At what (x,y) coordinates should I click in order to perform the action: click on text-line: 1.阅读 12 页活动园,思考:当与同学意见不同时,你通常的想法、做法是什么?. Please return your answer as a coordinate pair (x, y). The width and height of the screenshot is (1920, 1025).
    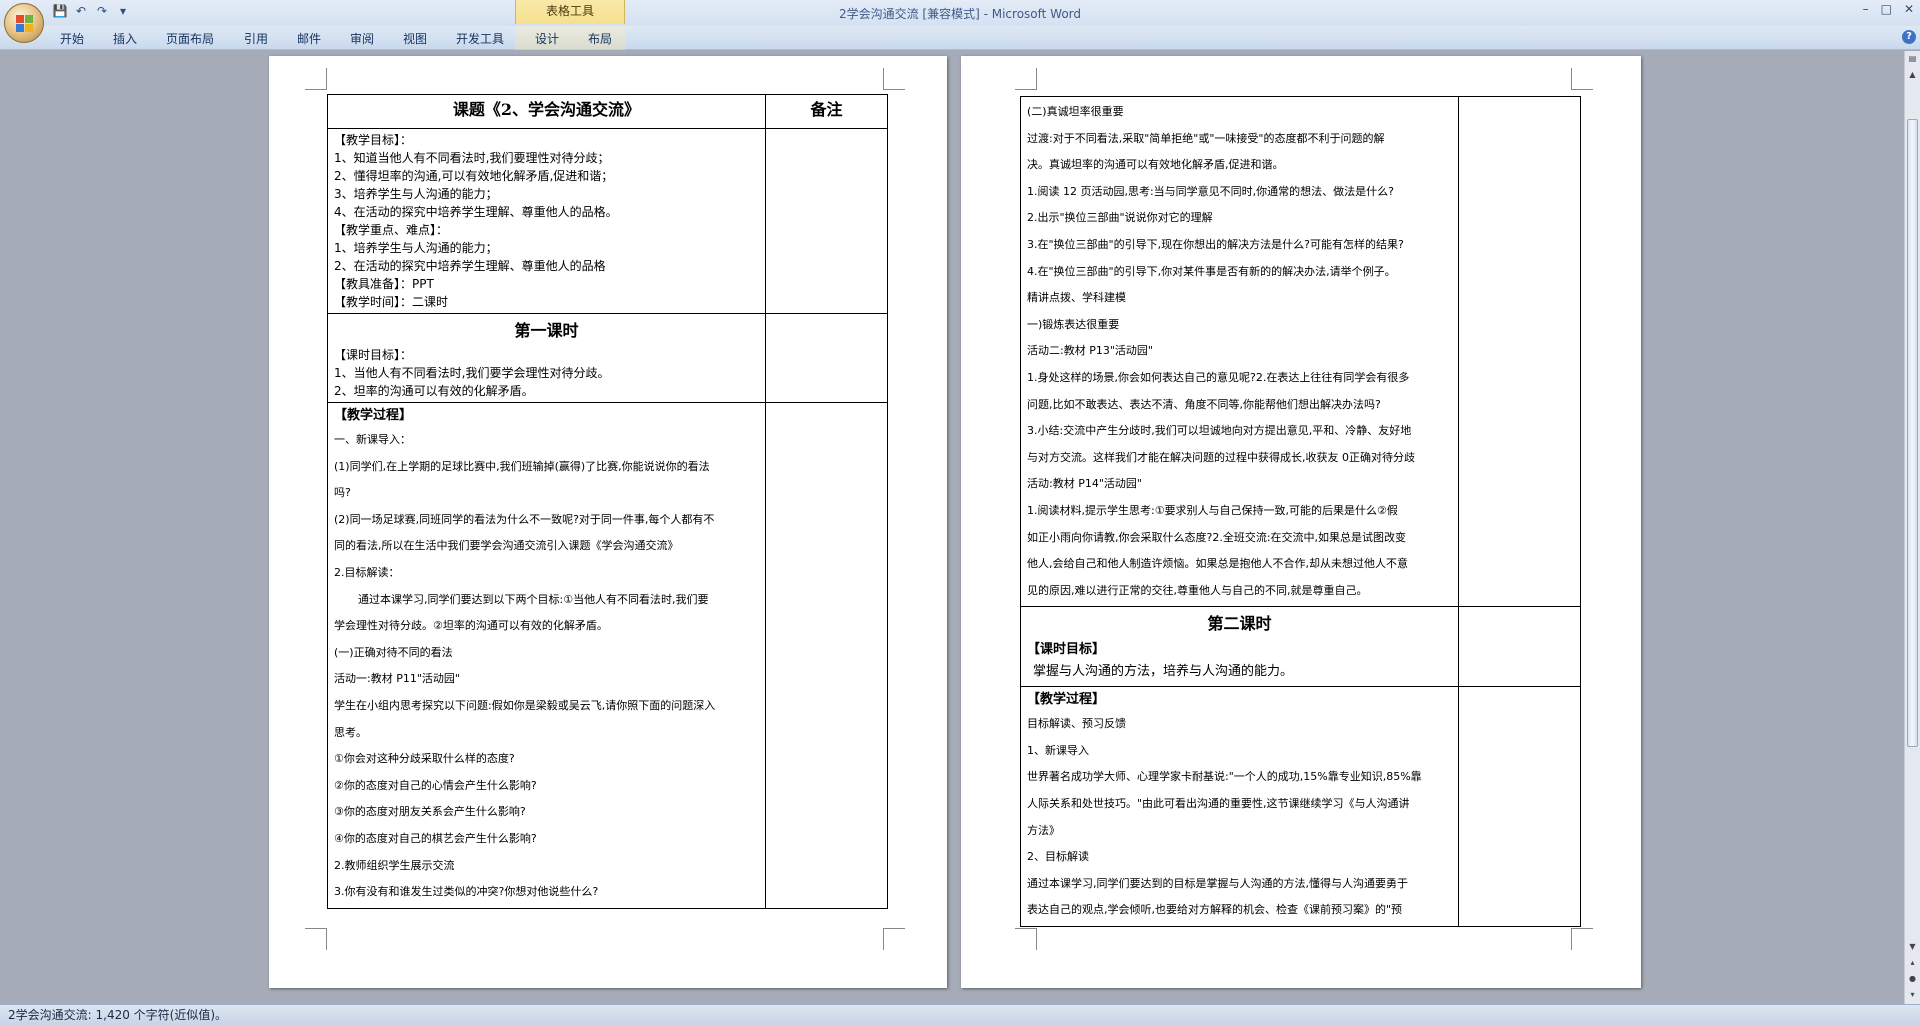
    Looking at the image, I should click on (1211, 191).